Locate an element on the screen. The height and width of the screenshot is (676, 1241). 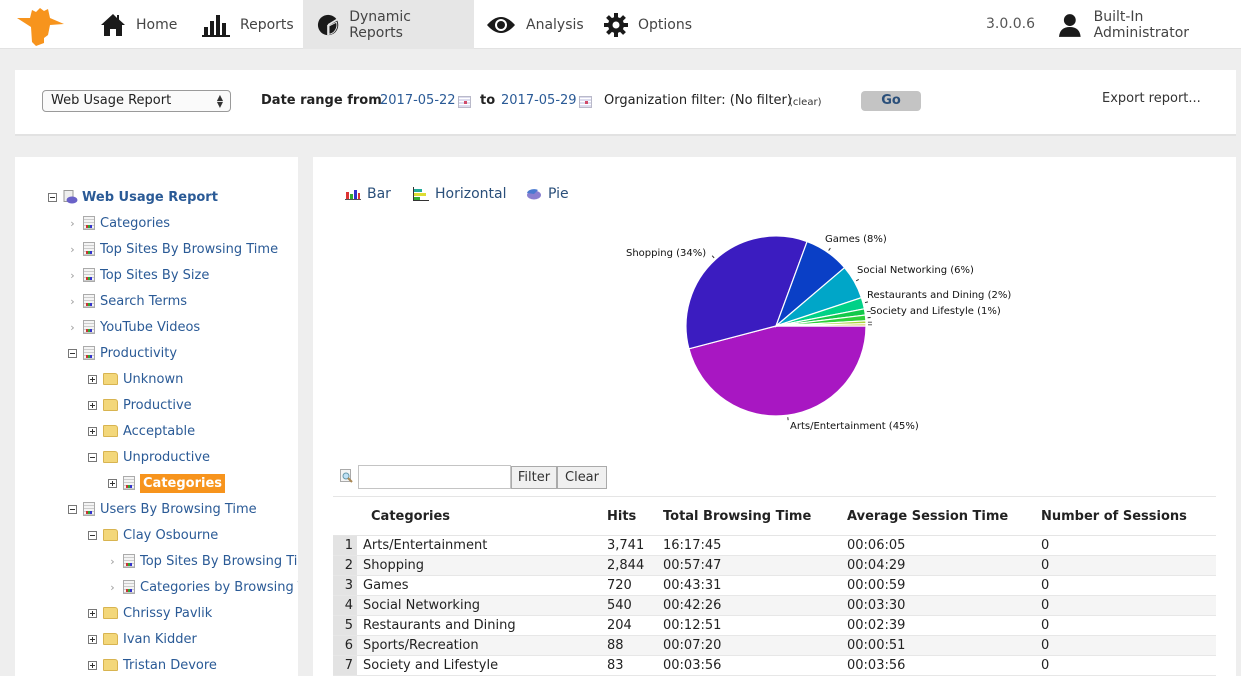
cell-category: Arts/Entertainment is located at coordinates (482, 545).